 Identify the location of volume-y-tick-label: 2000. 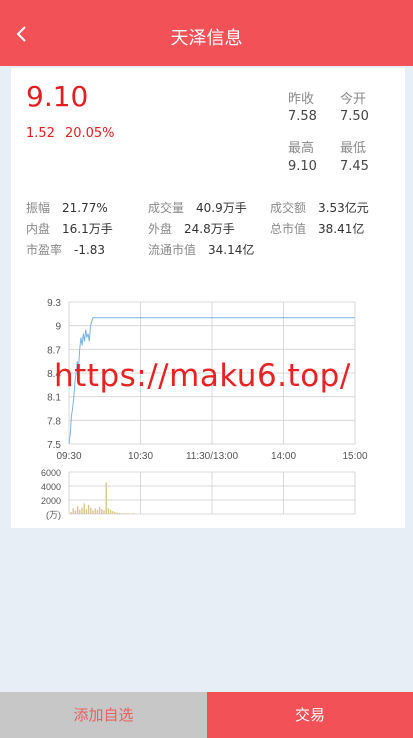
(51, 501).